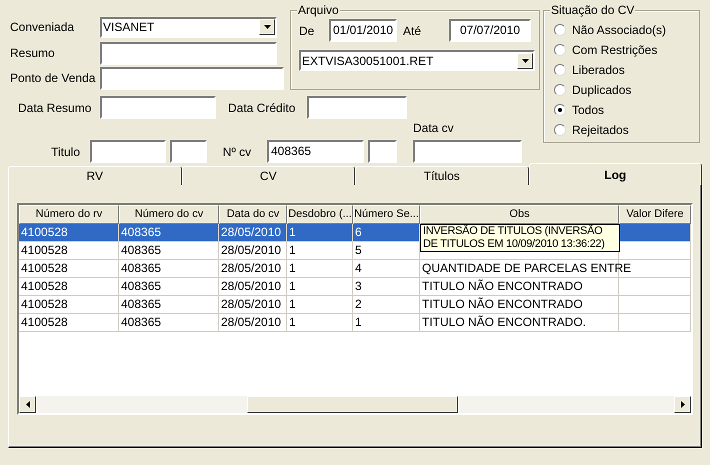 This screenshot has height=465, width=710. What do you see at coordinates (237, 152) in the screenshot?
I see `field-label: Nº cv` at bounding box center [237, 152].